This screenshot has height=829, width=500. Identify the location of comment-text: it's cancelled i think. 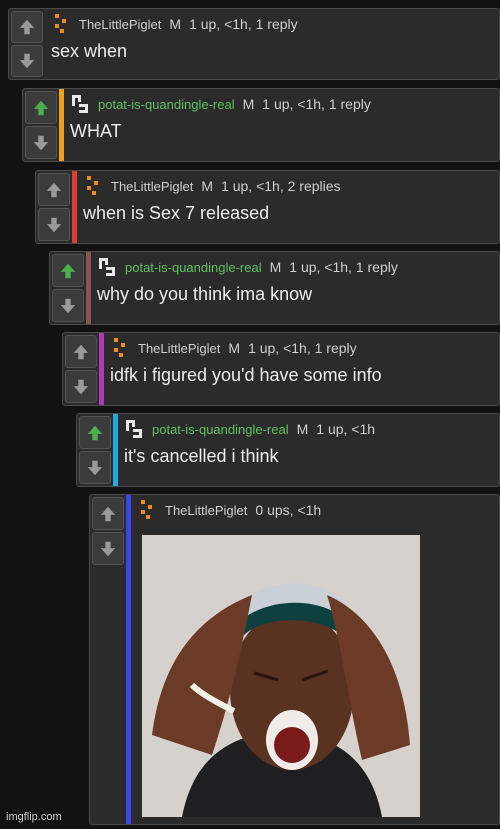
(201, 456).